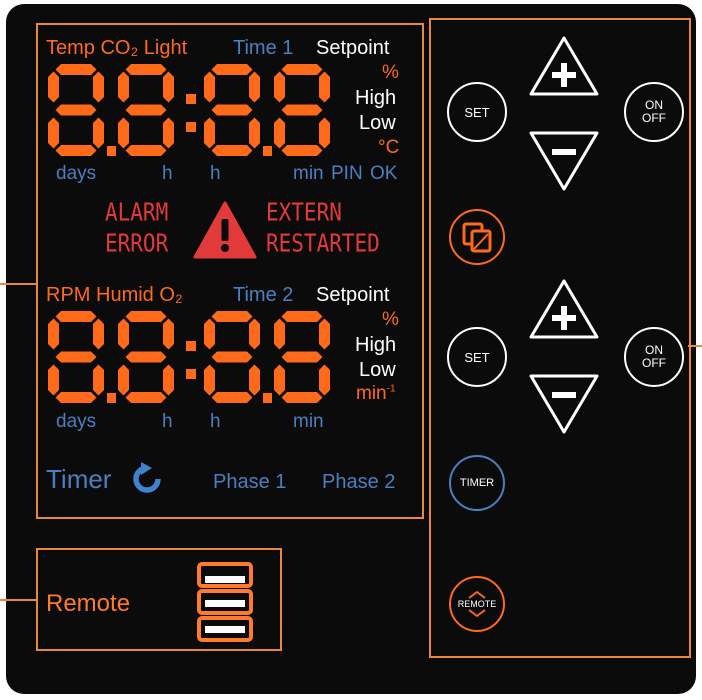 The width and height of the screenshot is (702, 700). I want to click on mode-co2: CO₂, so click(119, 48).